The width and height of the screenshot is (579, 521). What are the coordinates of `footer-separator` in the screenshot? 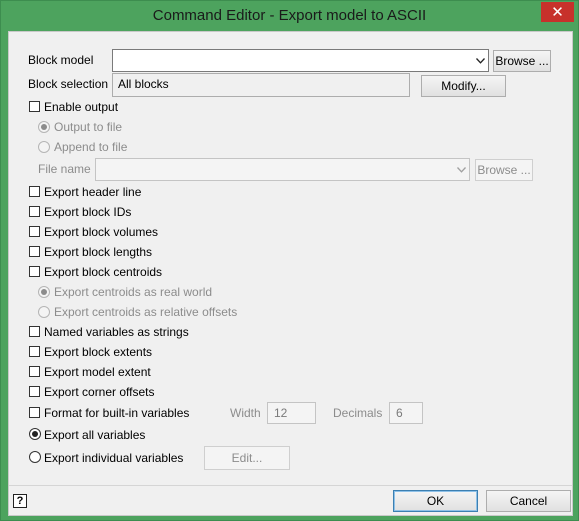 It's located at (290, 485).